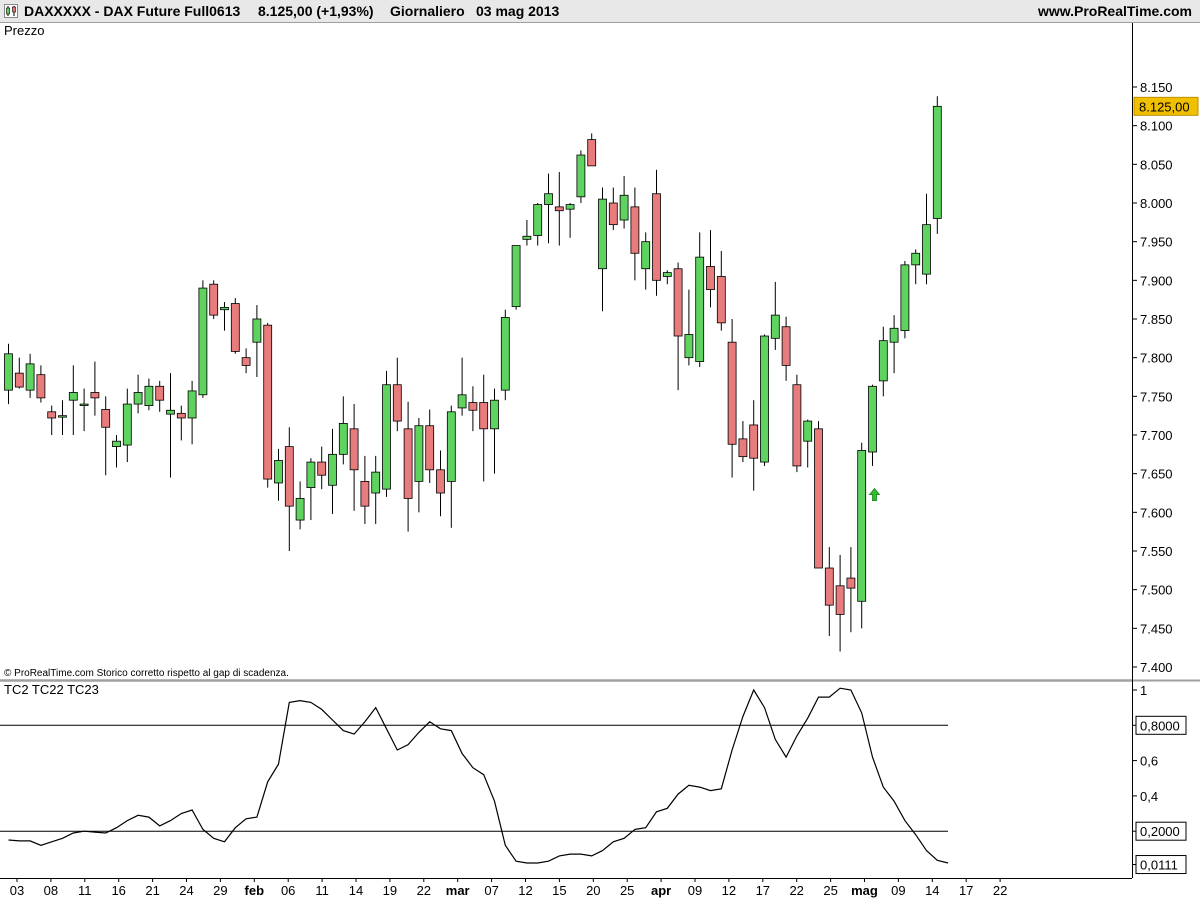 This screenshot has width=1200, height=900. Describe the element at coordinates (898, 890) in the screenshot. I see `x-tick-label: 09` at that location.